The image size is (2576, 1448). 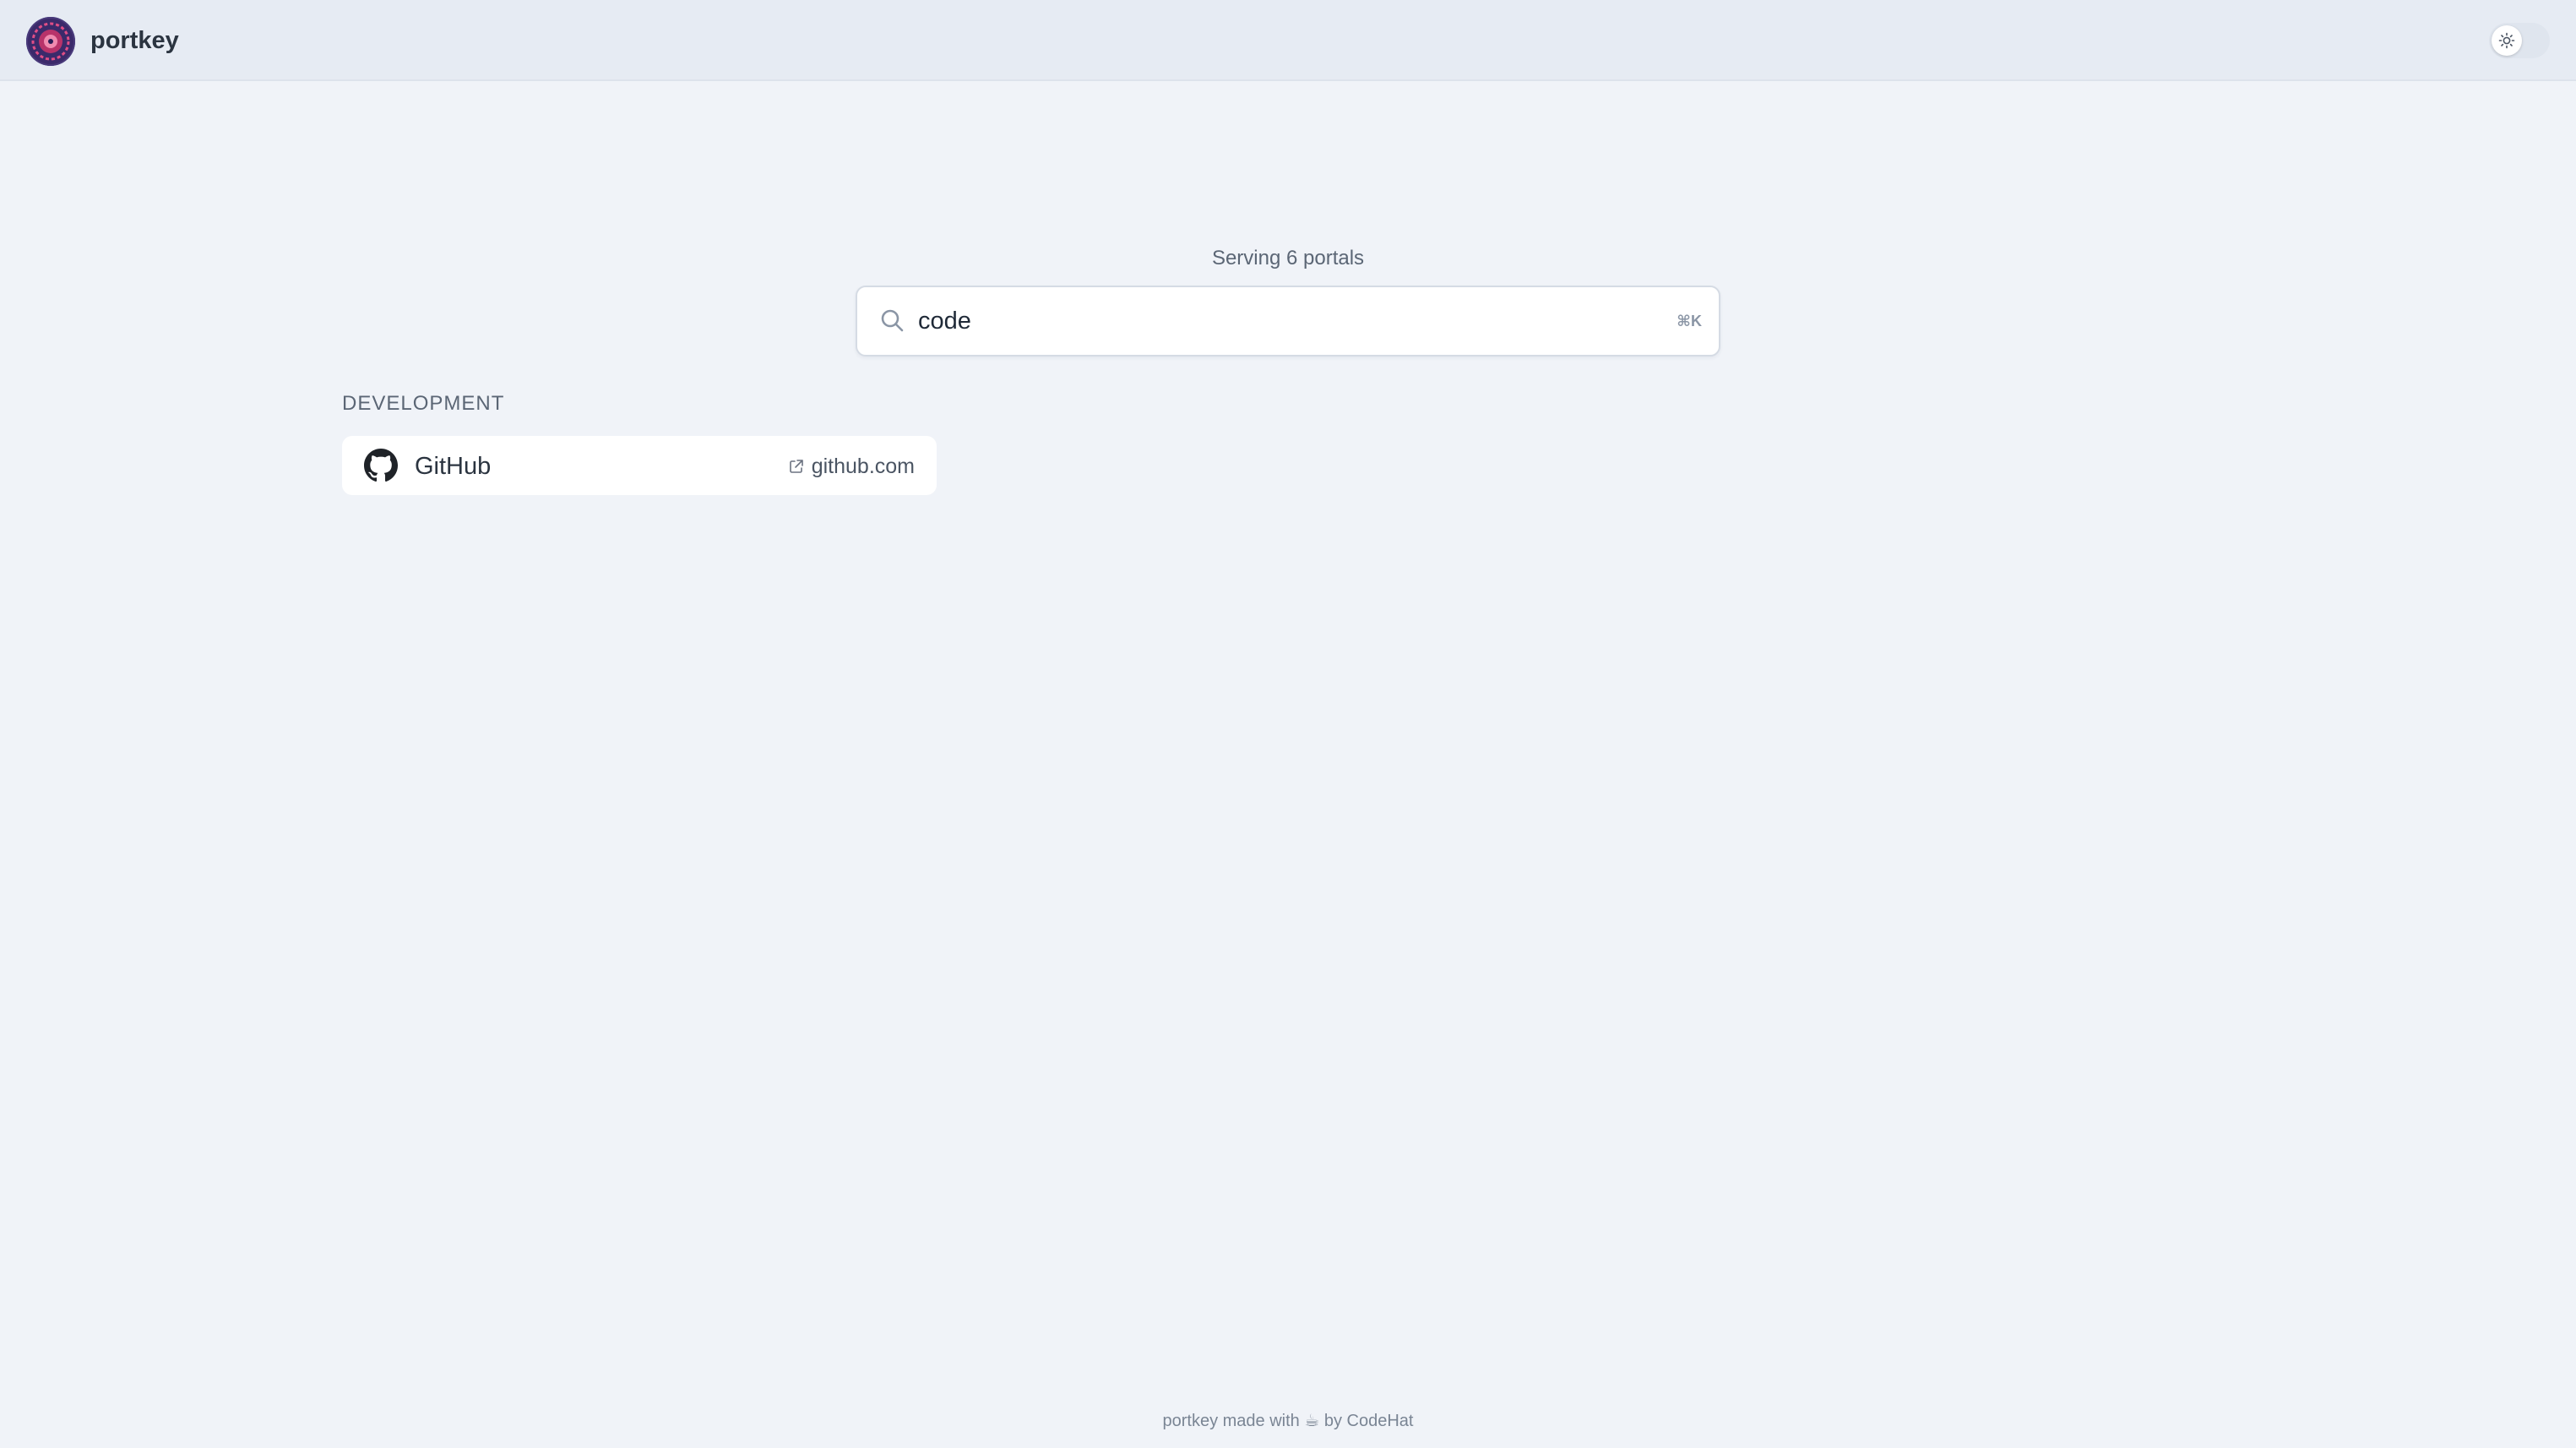 I want to click on top-header: portkey, so click(x=1288, y=40).